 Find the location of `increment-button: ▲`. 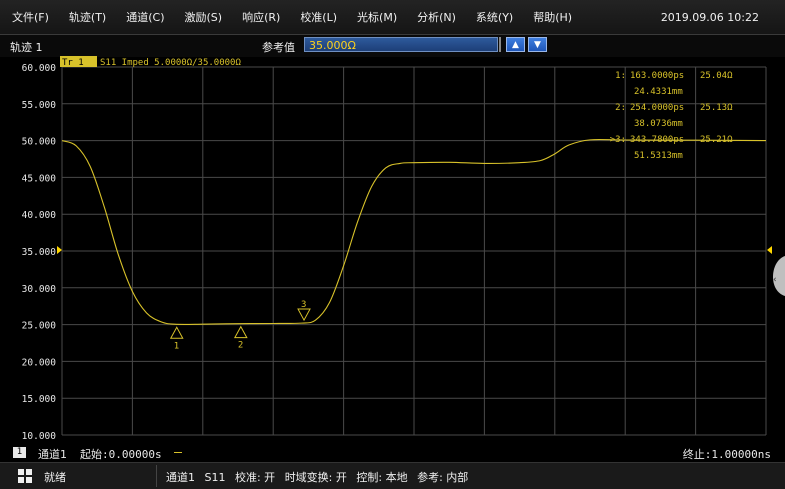

increment-button: ▲ is located at coordinates (515, 44).